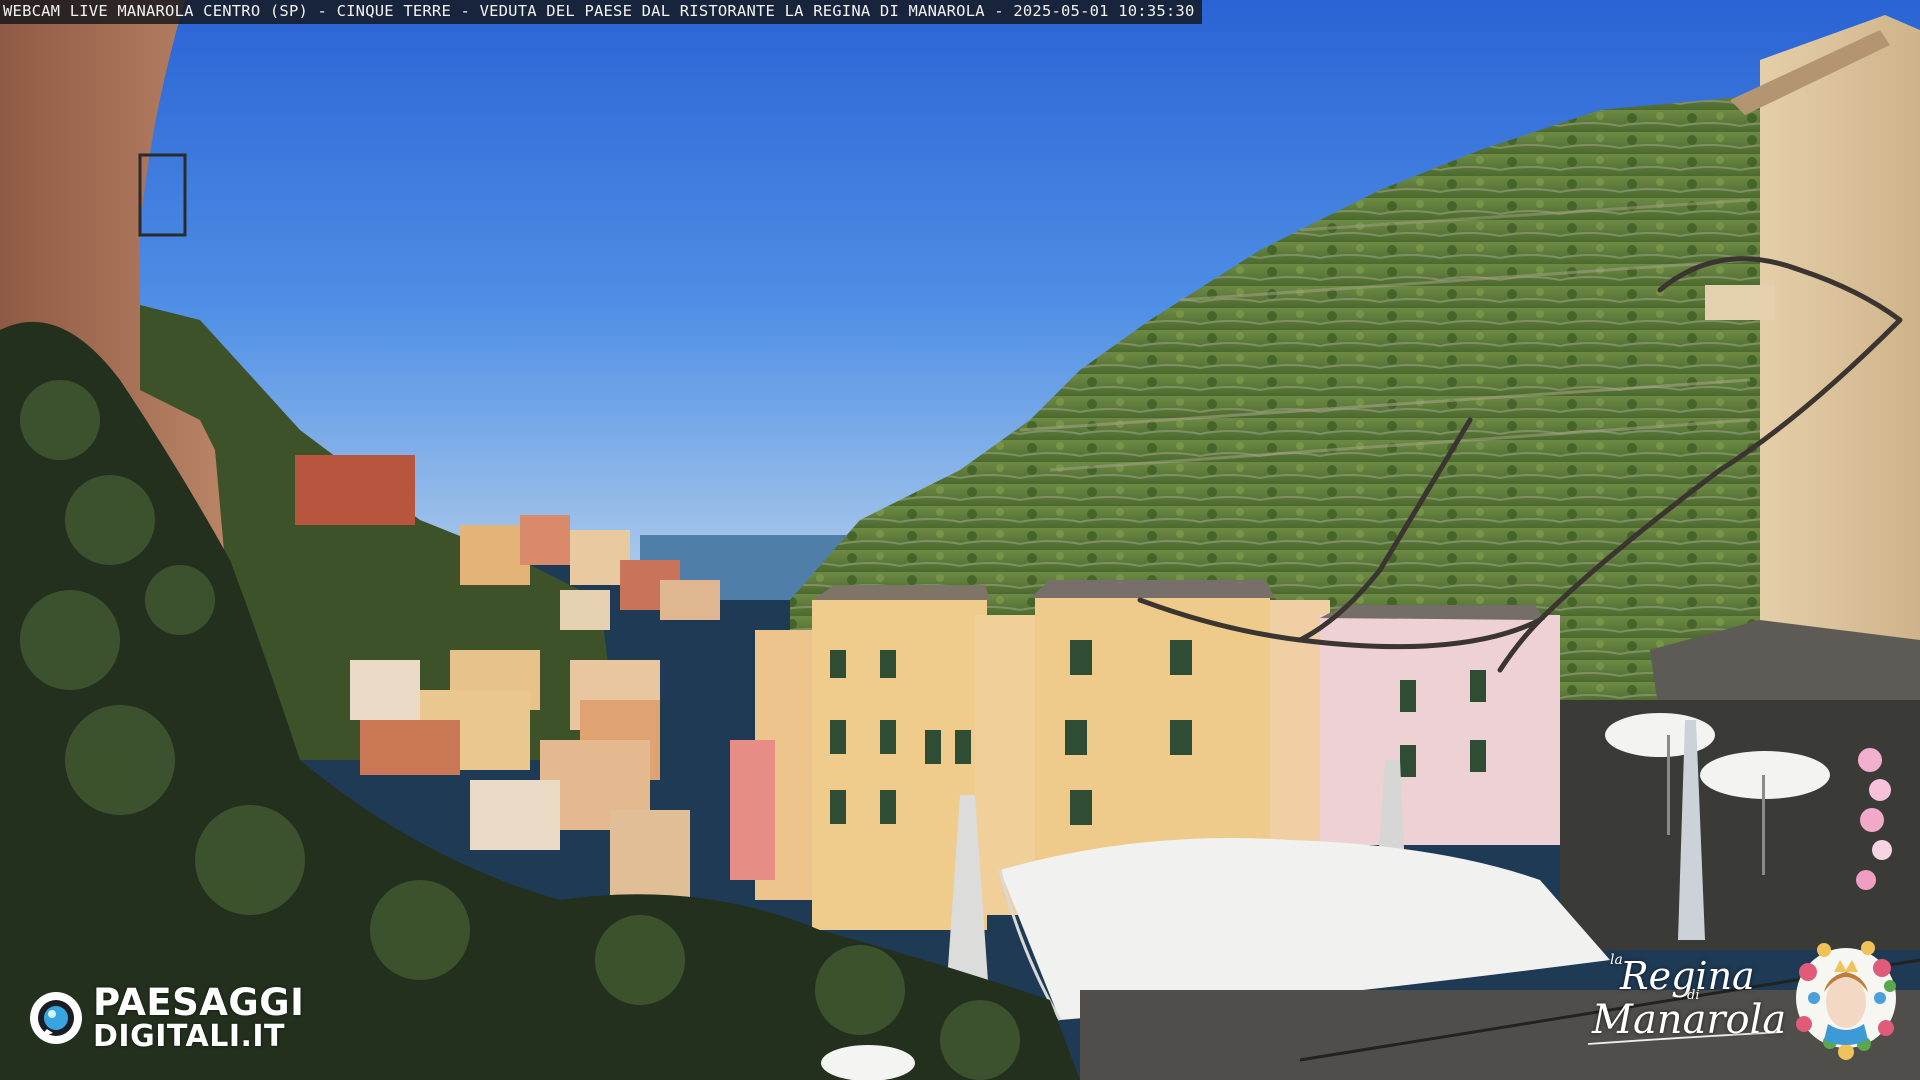  I want to click on right-building-wall, so click(1840, 347).